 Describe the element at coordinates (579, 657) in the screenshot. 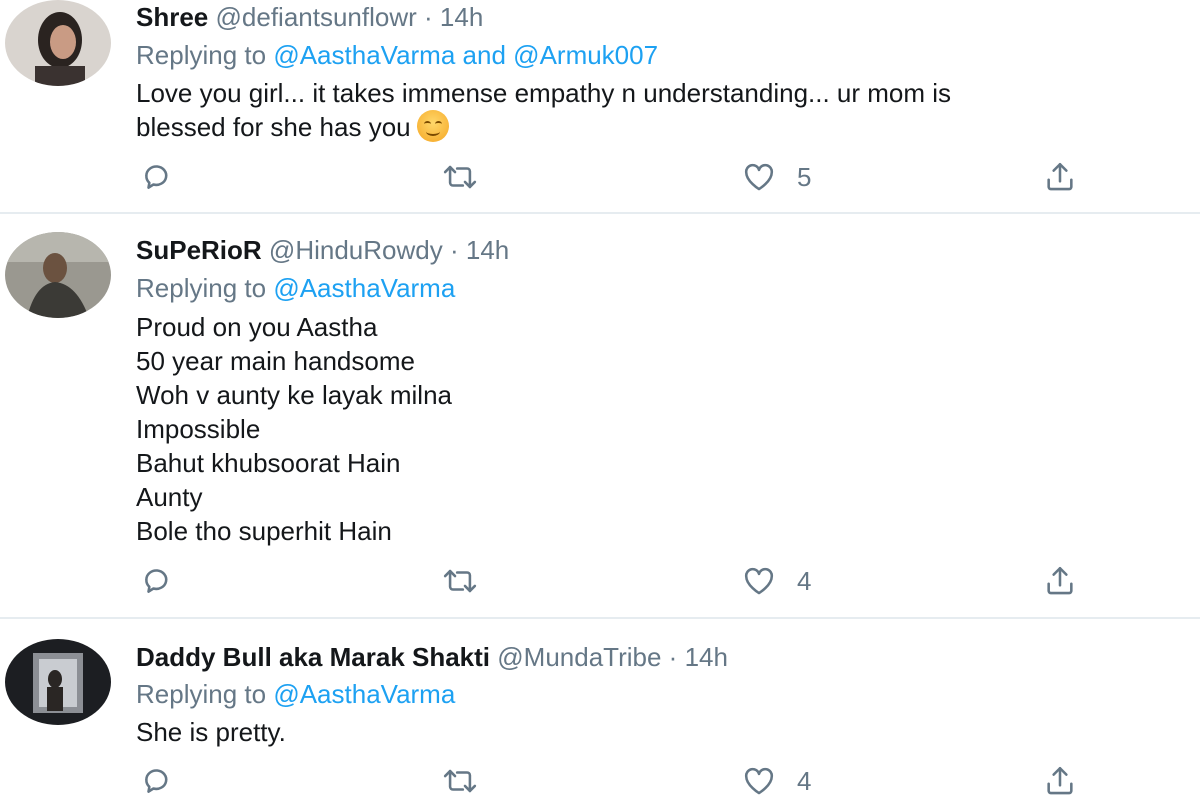

I see `user-handle: @MundaTribe` at that location.